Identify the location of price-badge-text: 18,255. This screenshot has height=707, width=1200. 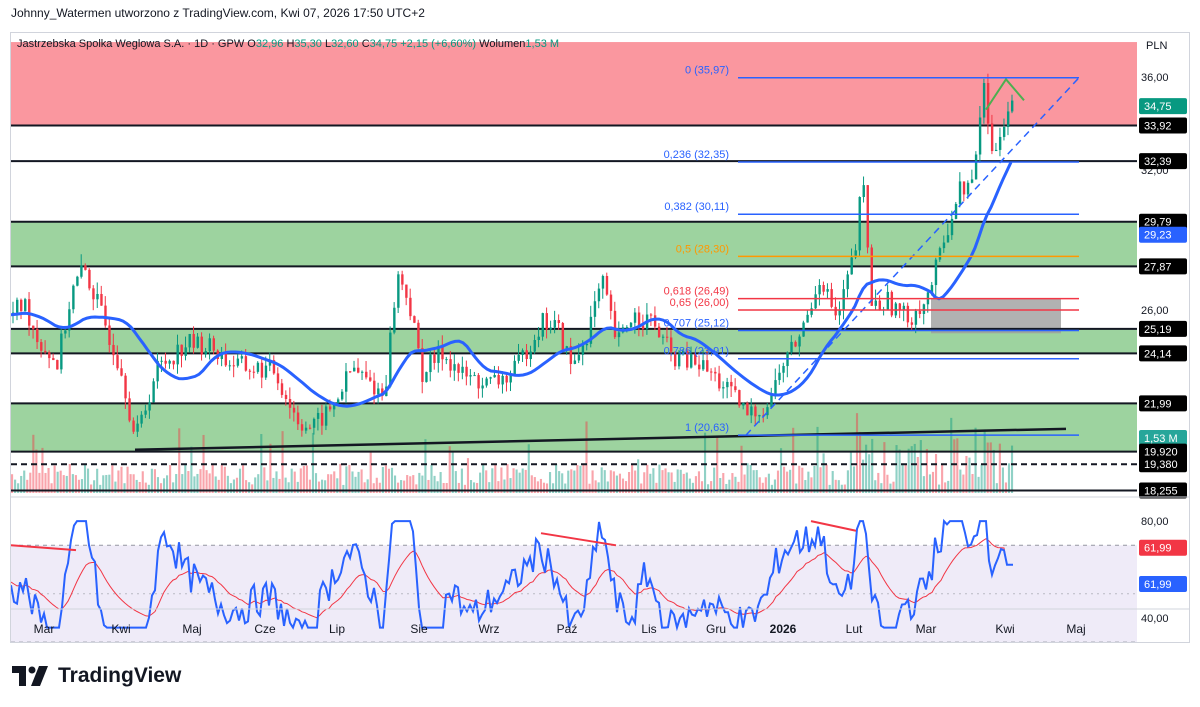
(1161, 491).